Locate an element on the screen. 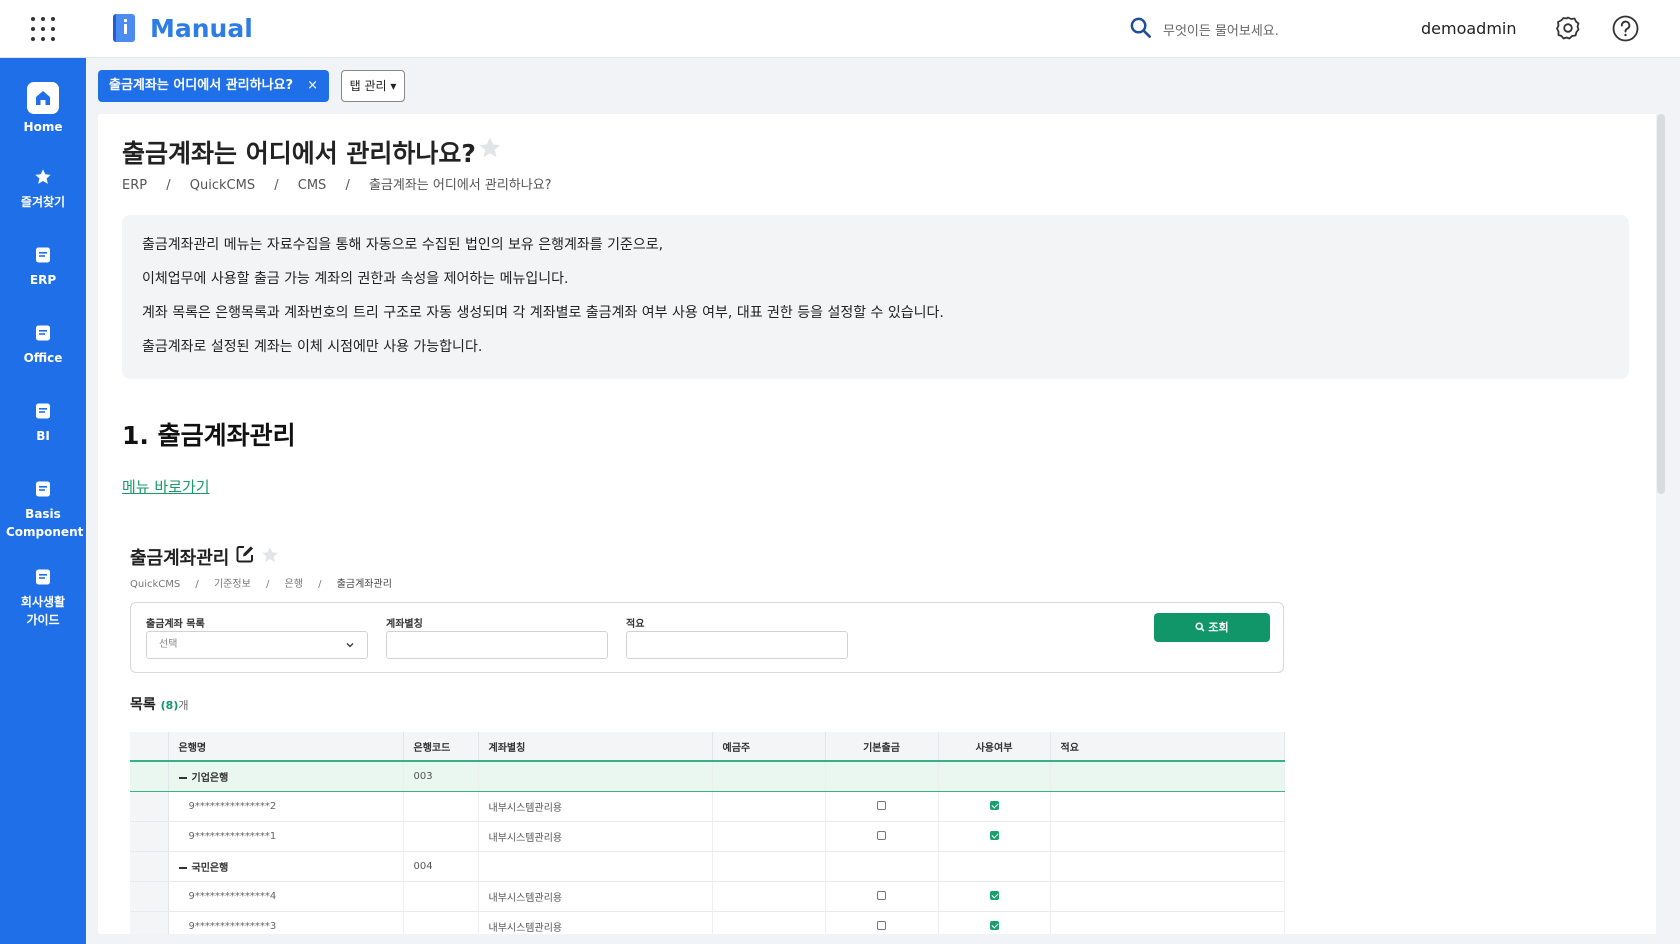  account-list-select: 선택 is located at coordinates (257, 645).